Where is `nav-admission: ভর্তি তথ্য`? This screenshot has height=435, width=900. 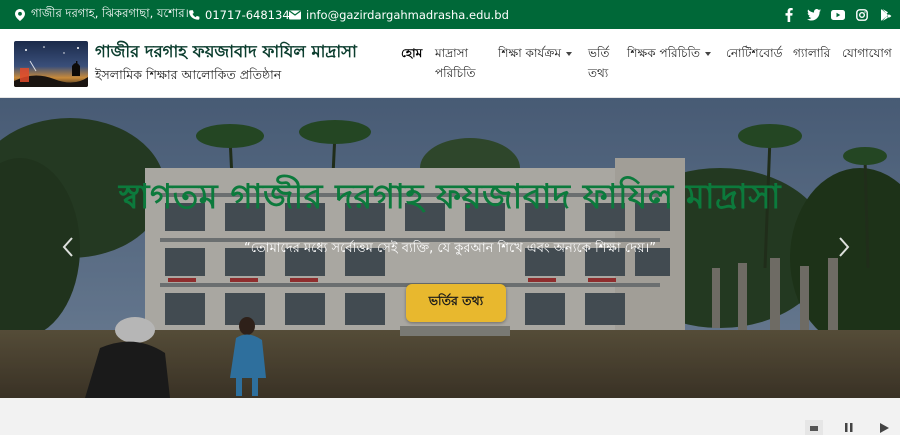
nav-admission: ভর্তি তথ্য is located at coordinates (598, 63).